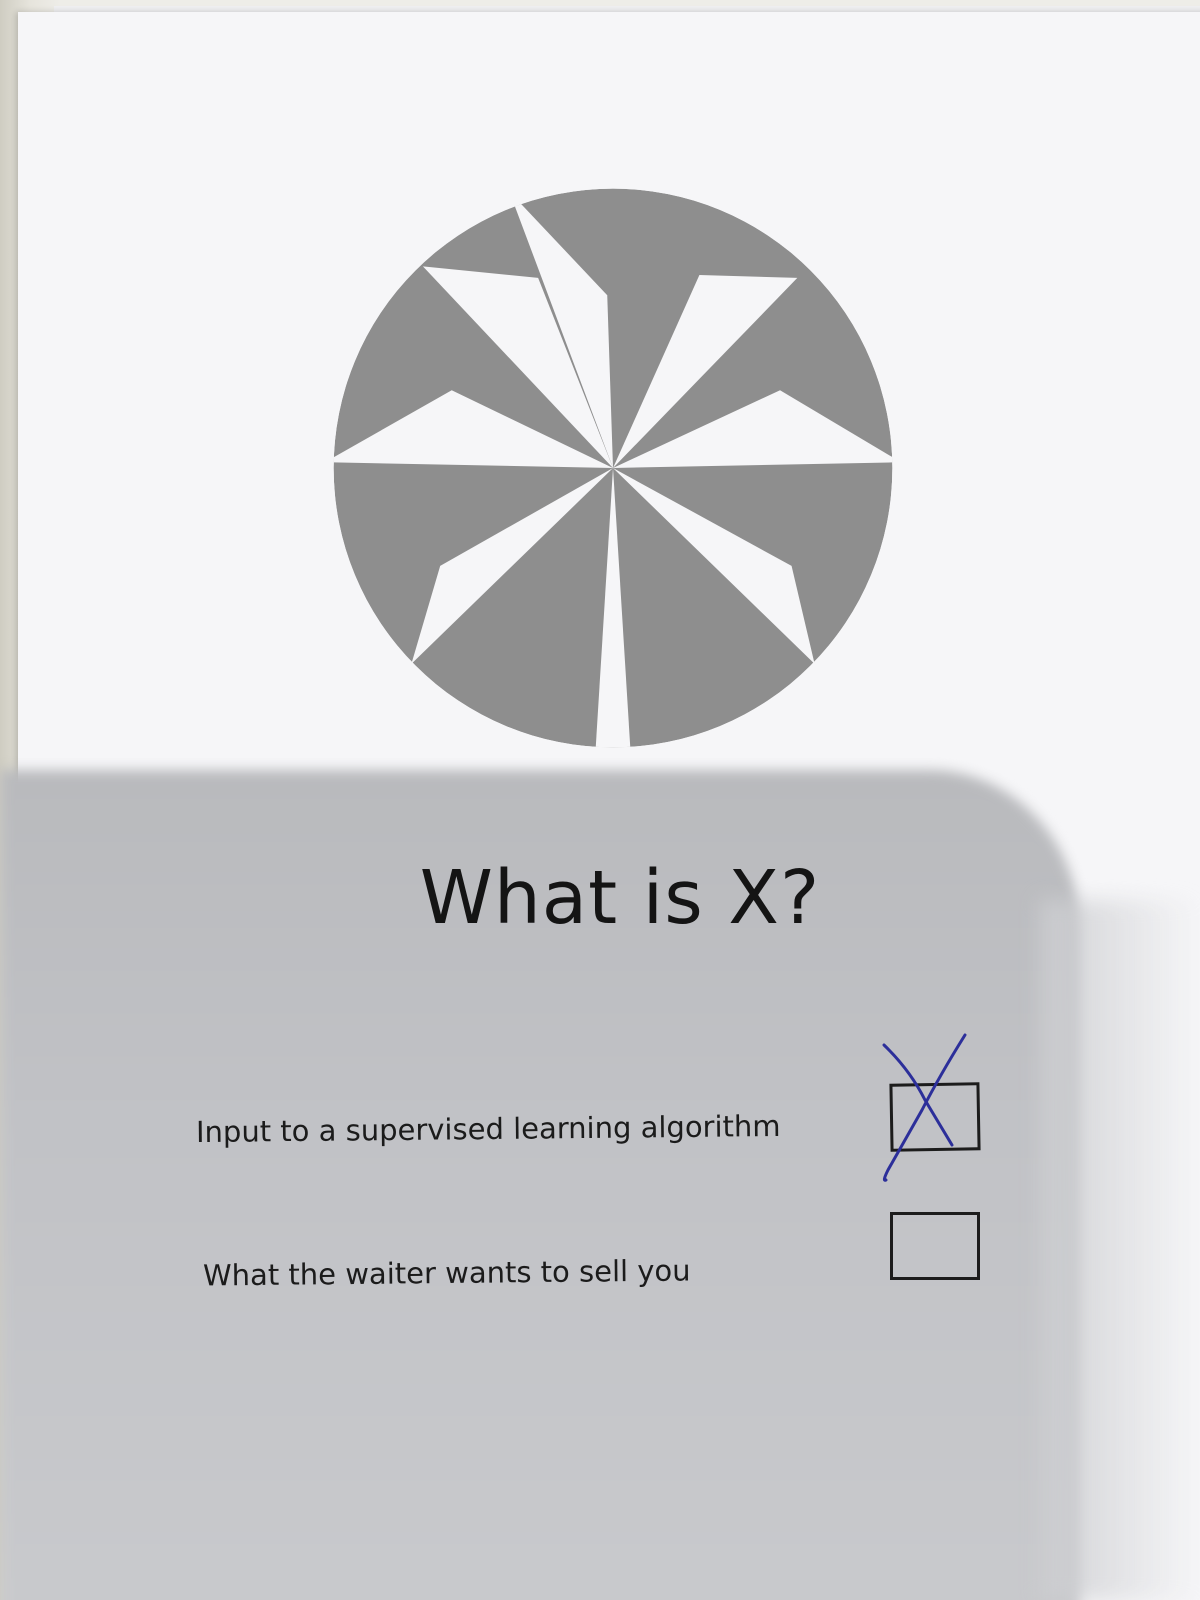  Describe the element at coordinates (488, 1129) in the screenshot. I see `option-label-1: Input to a supervised learning algorithm` at that location.